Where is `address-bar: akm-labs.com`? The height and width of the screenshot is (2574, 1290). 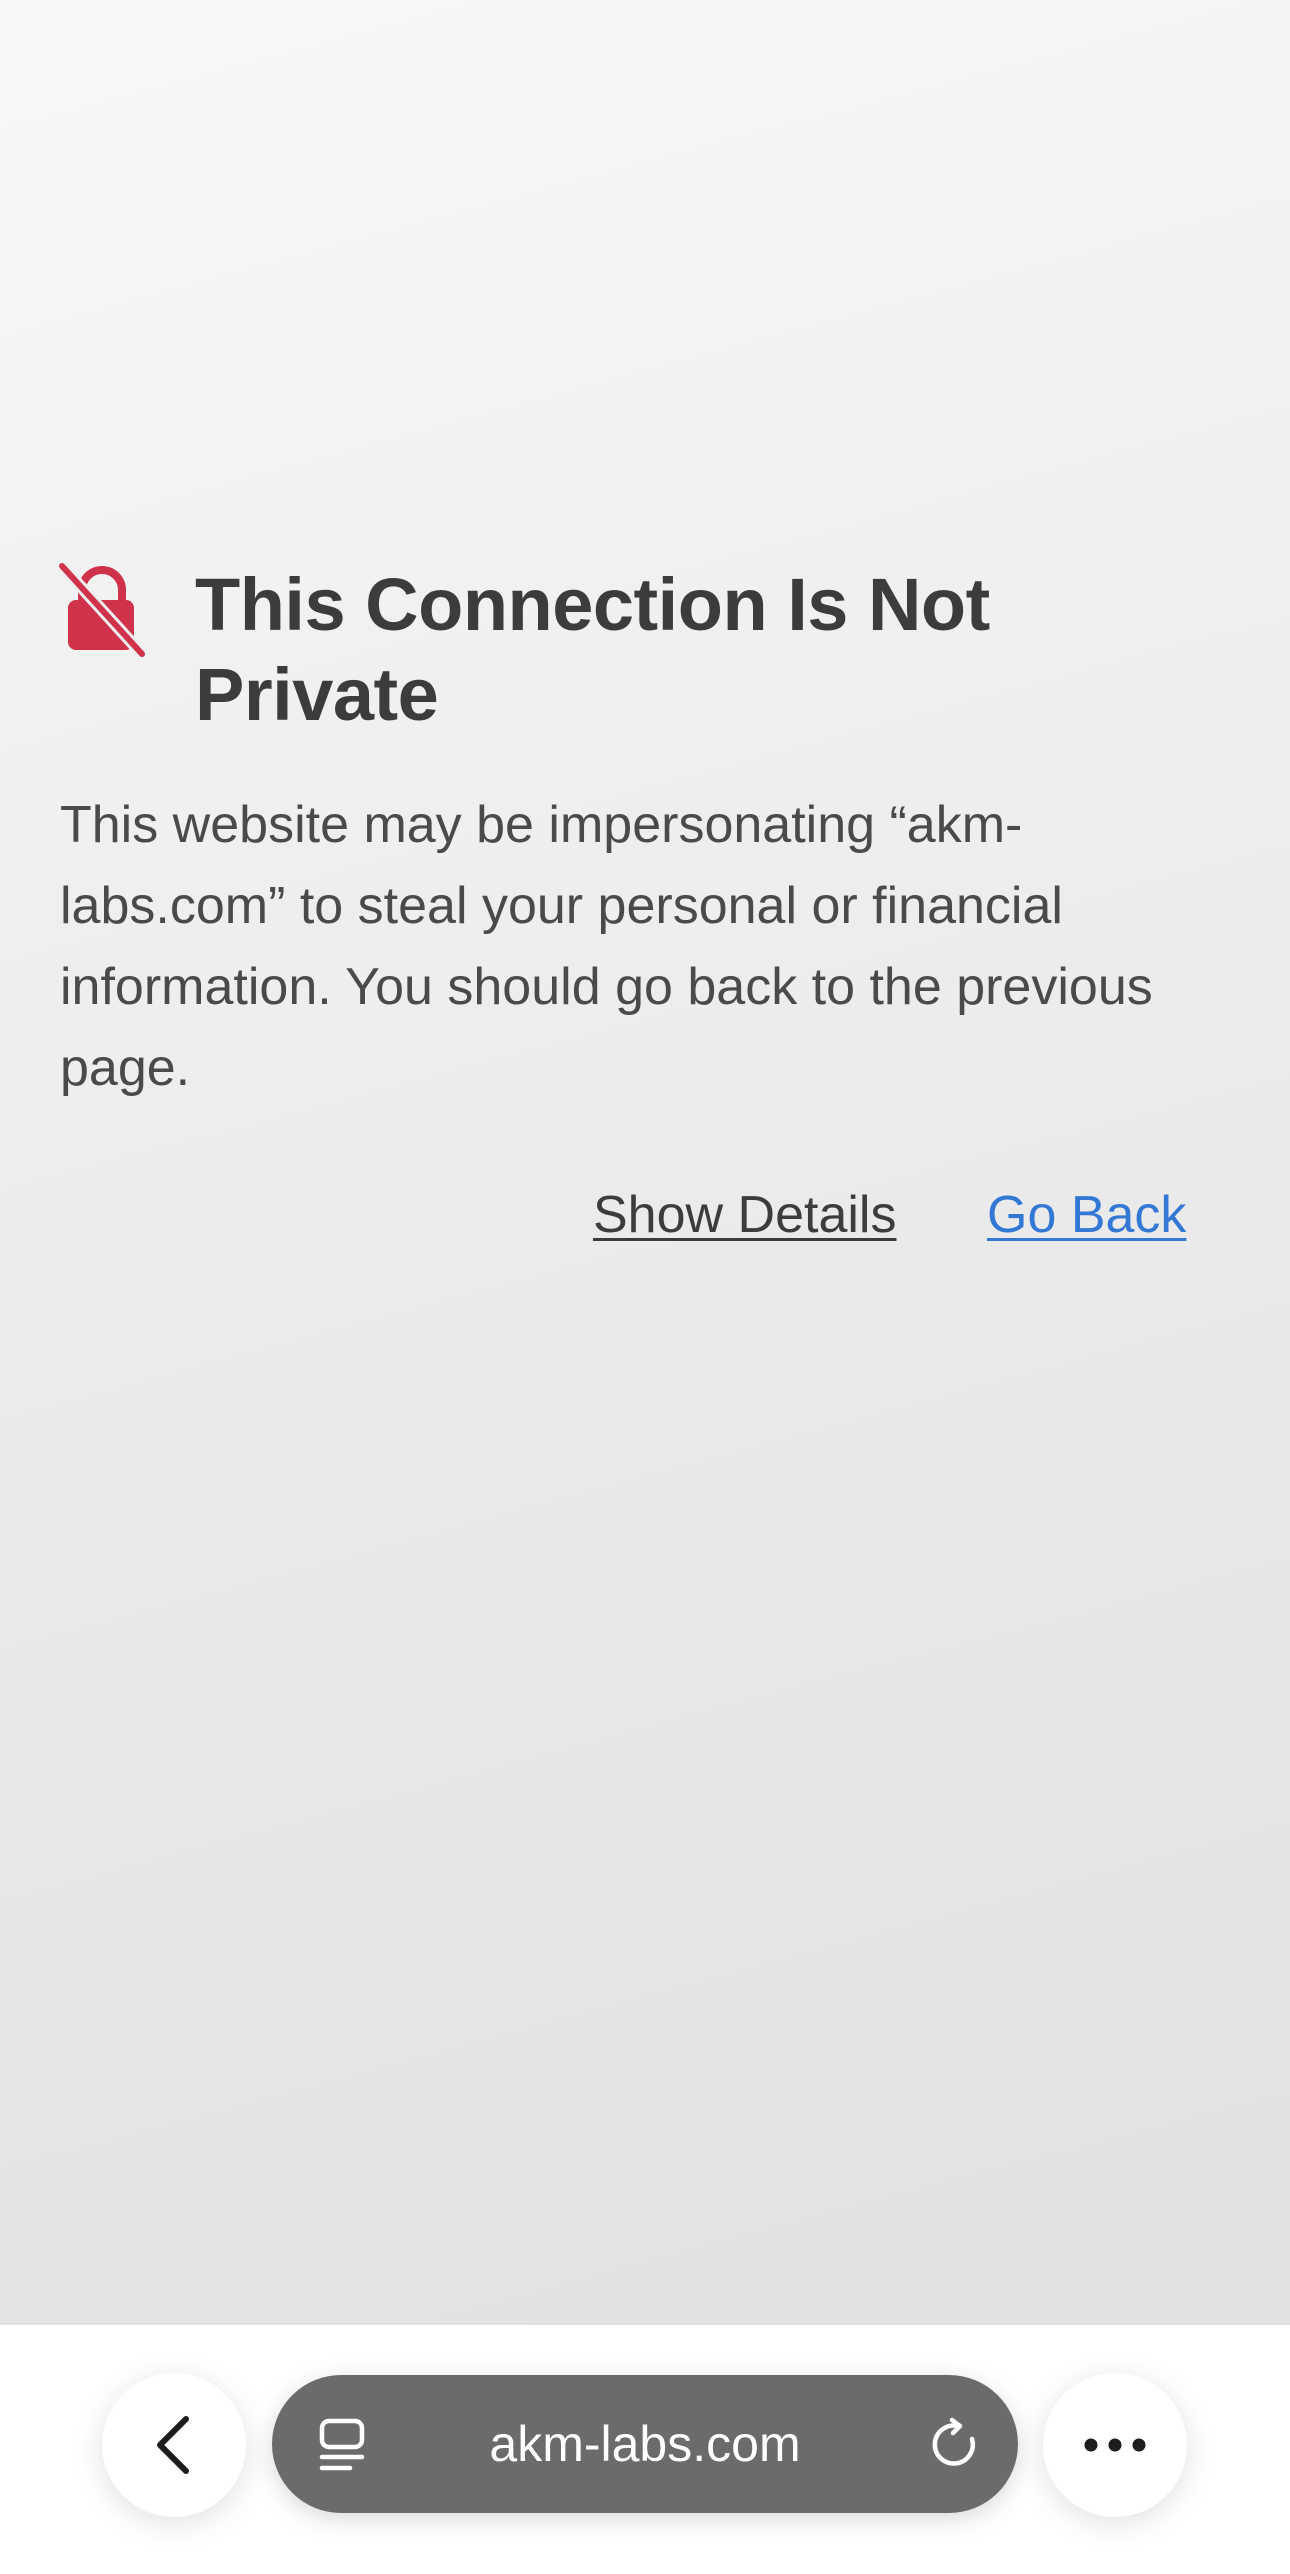 address-bar: akm-labs.com is located at coordinates (645, 2444).